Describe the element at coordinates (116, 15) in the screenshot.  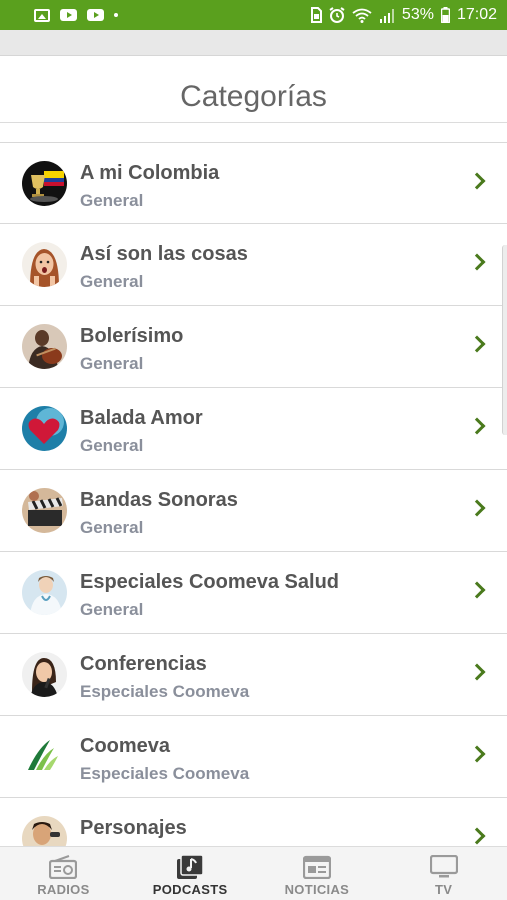
I see `dot-icon` at that location.